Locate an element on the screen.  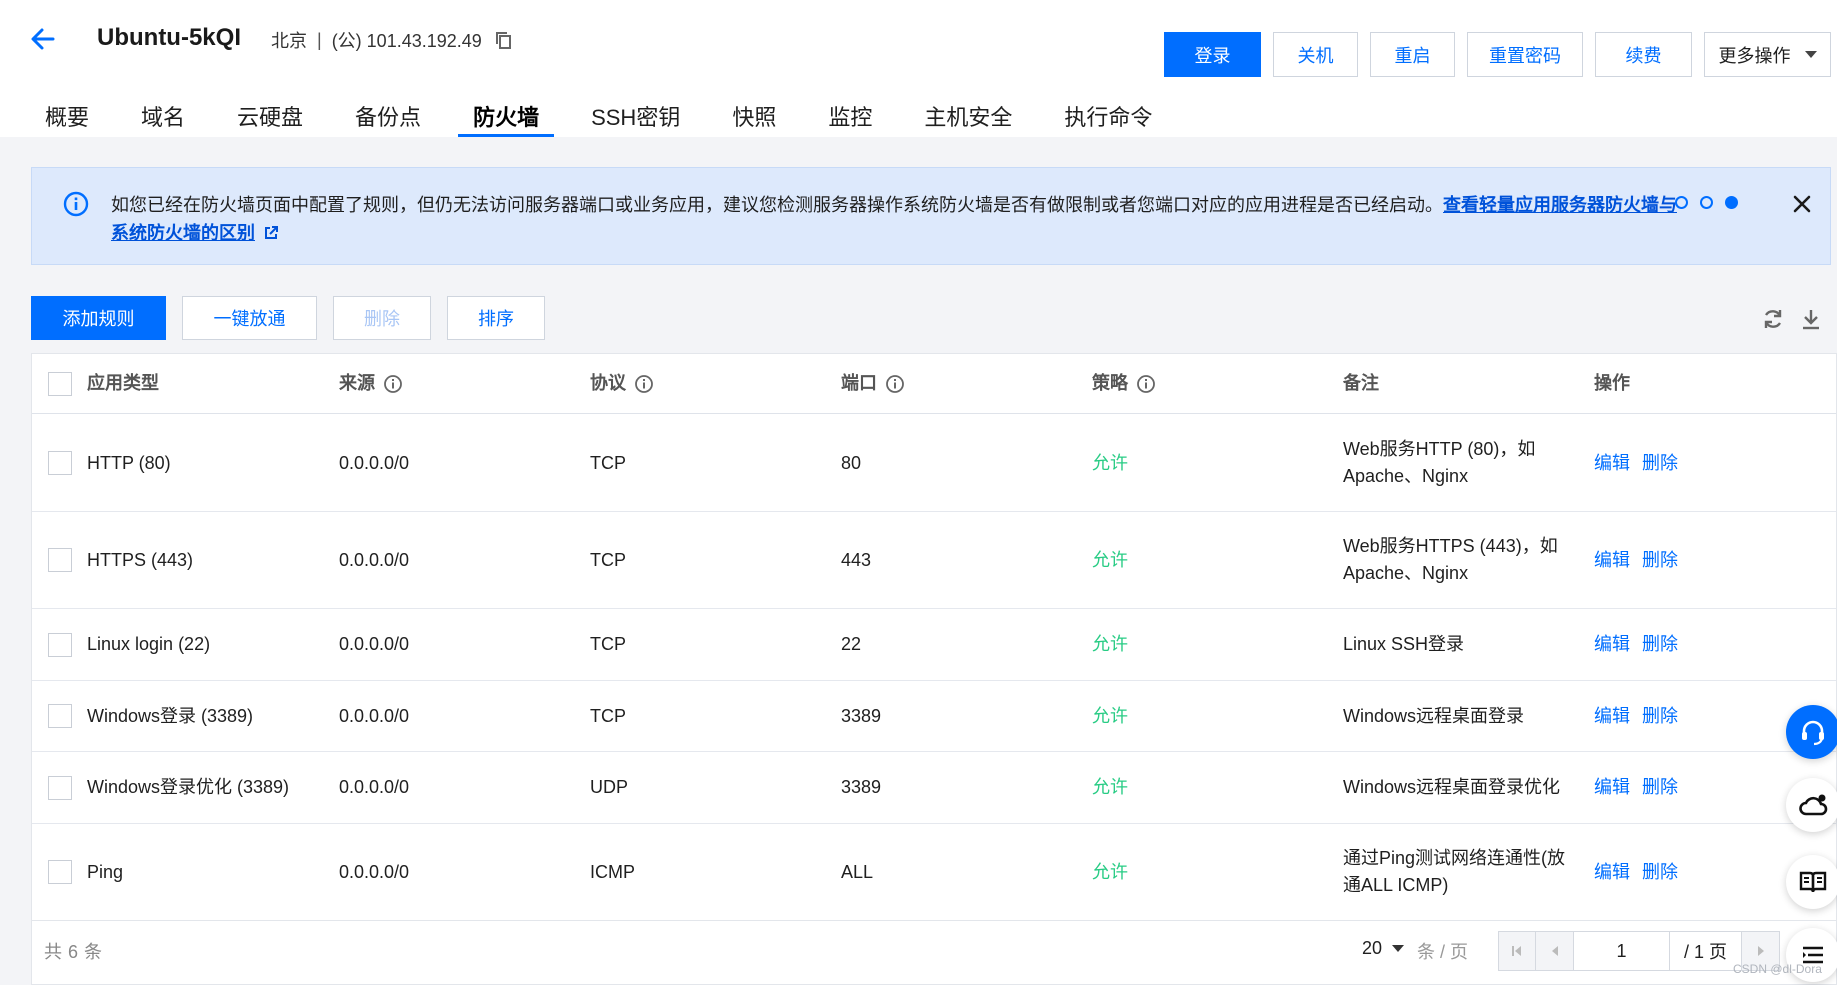
docs-button is located at coordinates (1811, 882).